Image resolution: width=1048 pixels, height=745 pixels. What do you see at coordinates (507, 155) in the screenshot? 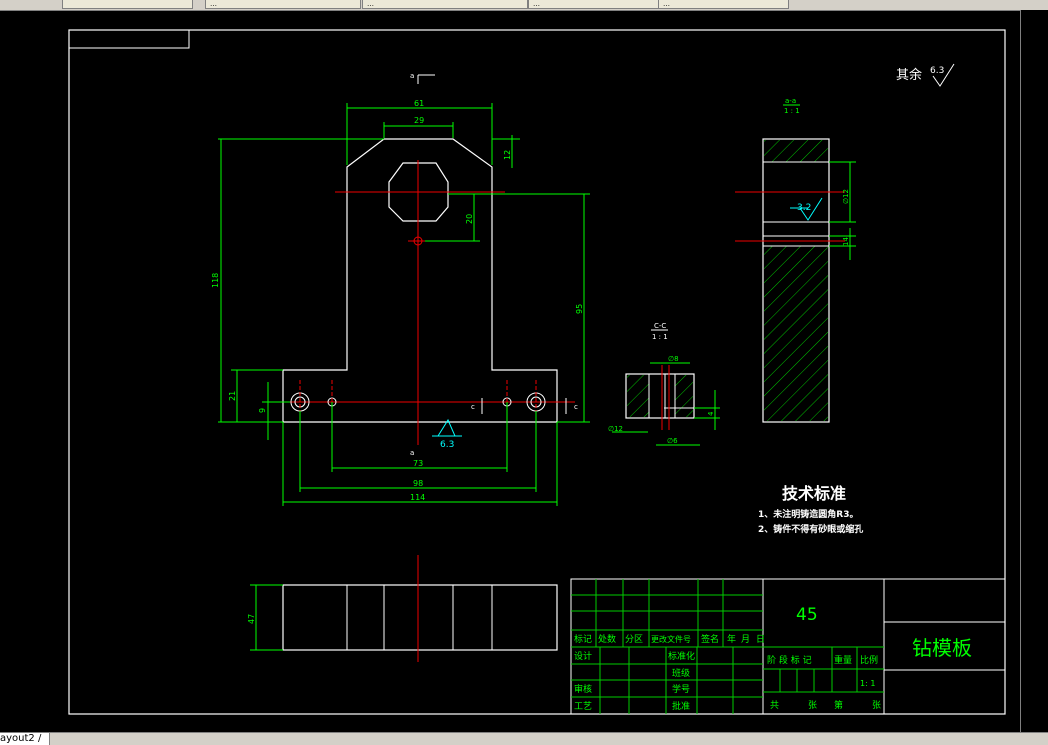
I see `dim-chamfer: 12` at bounding box center [507, 155].